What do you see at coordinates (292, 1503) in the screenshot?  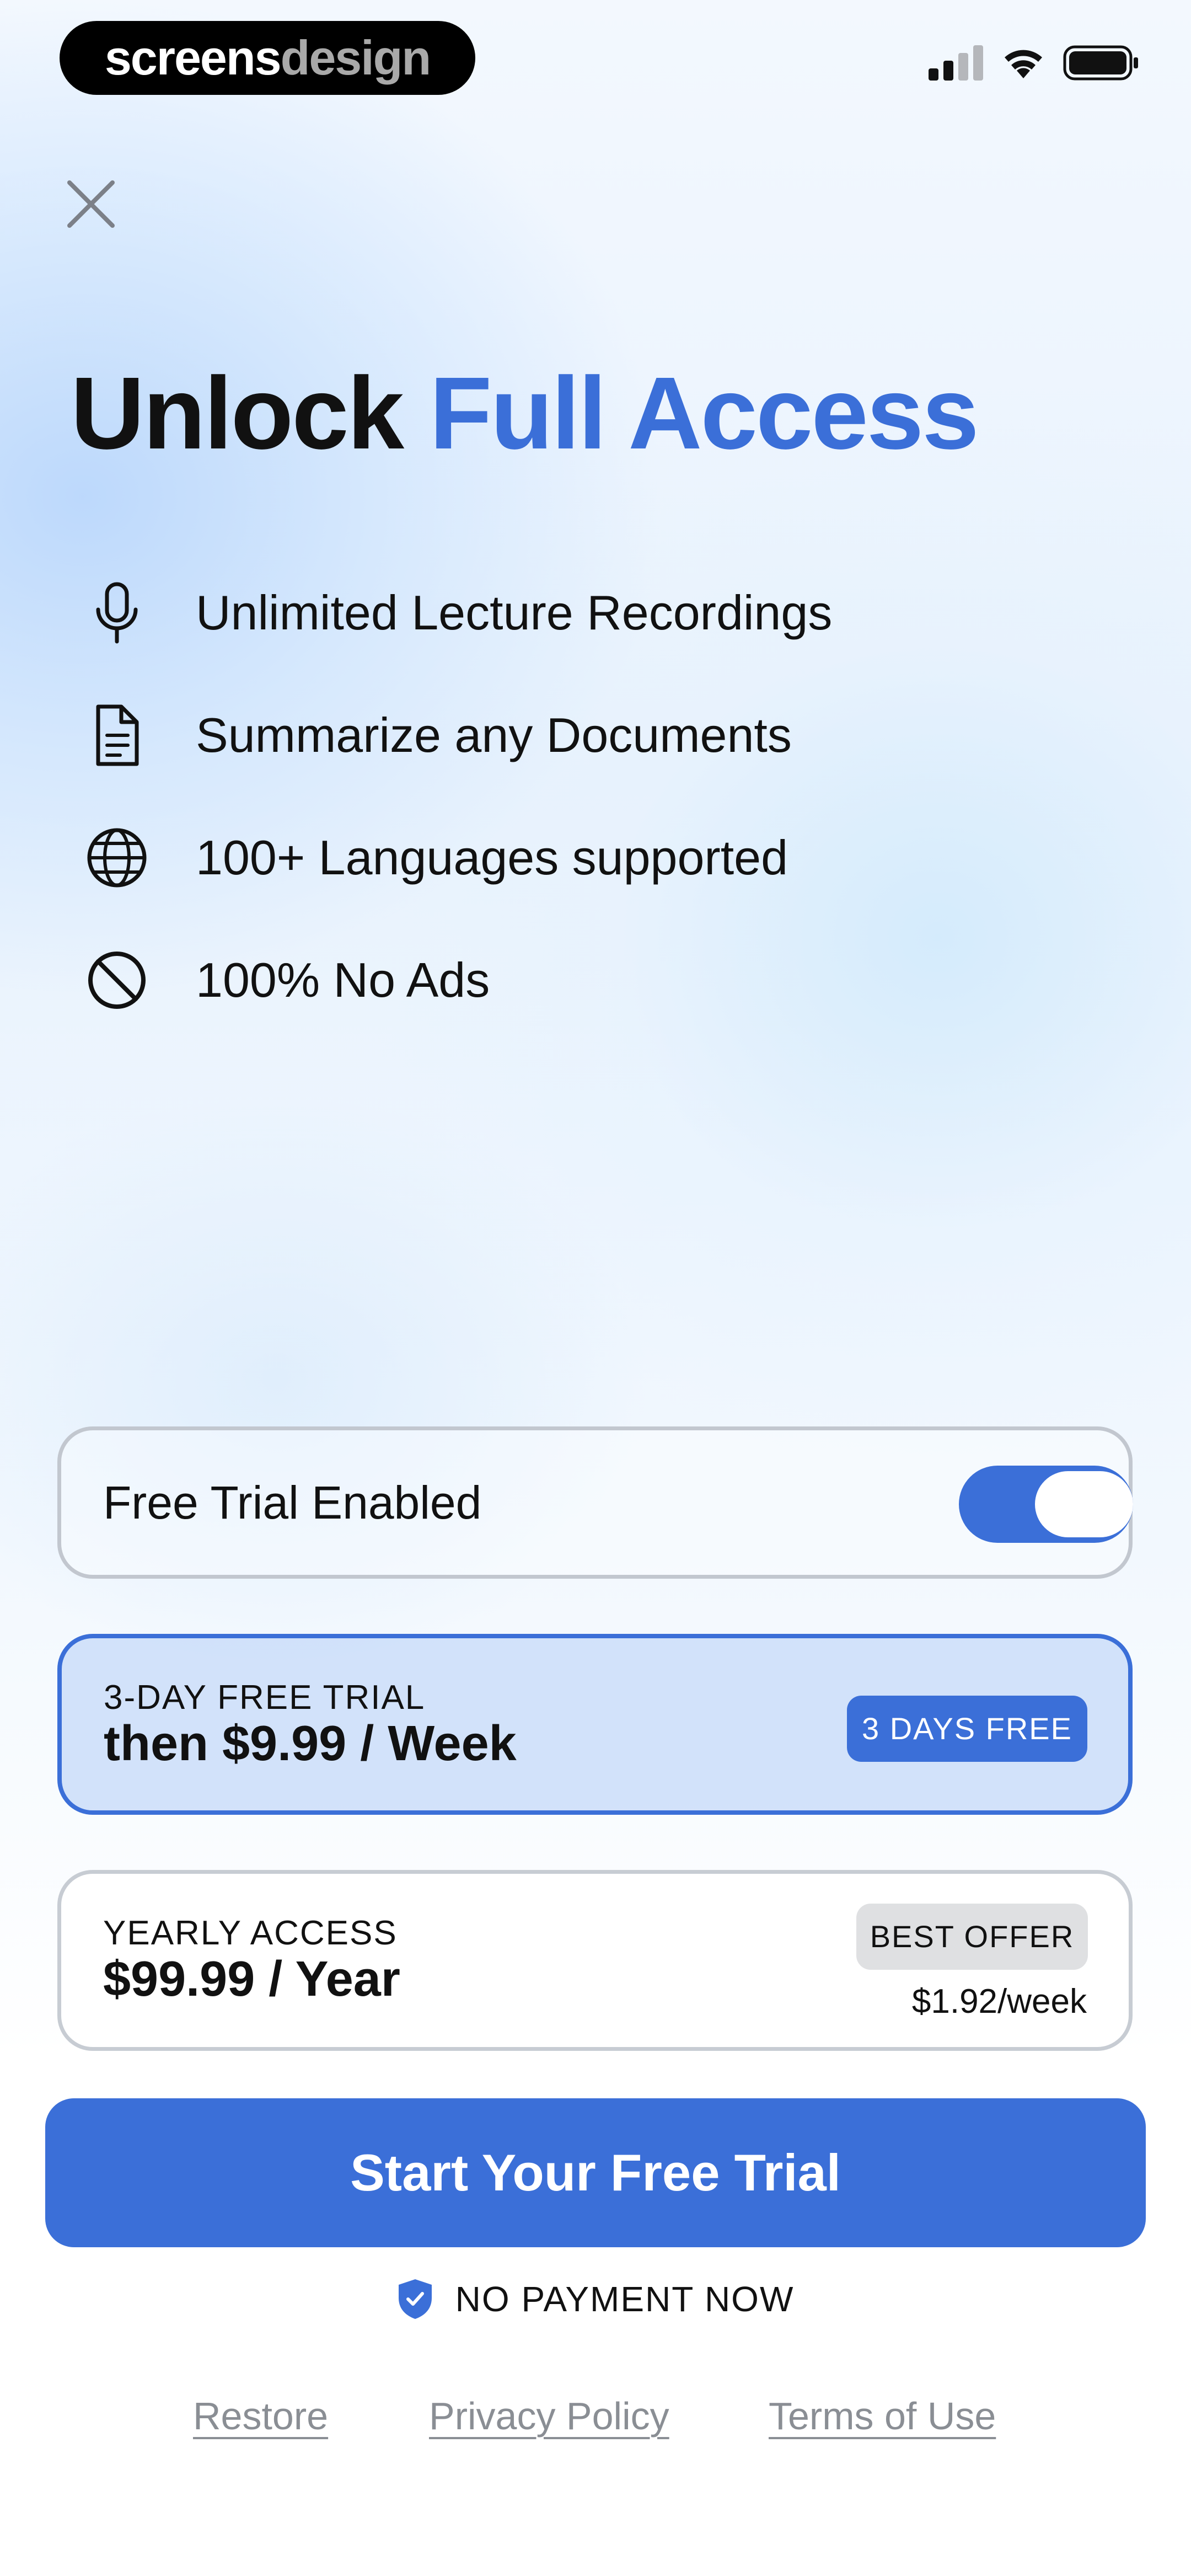 I see `free-trial-label: Free Trial Enabled` at bounding box center [292, 1503].